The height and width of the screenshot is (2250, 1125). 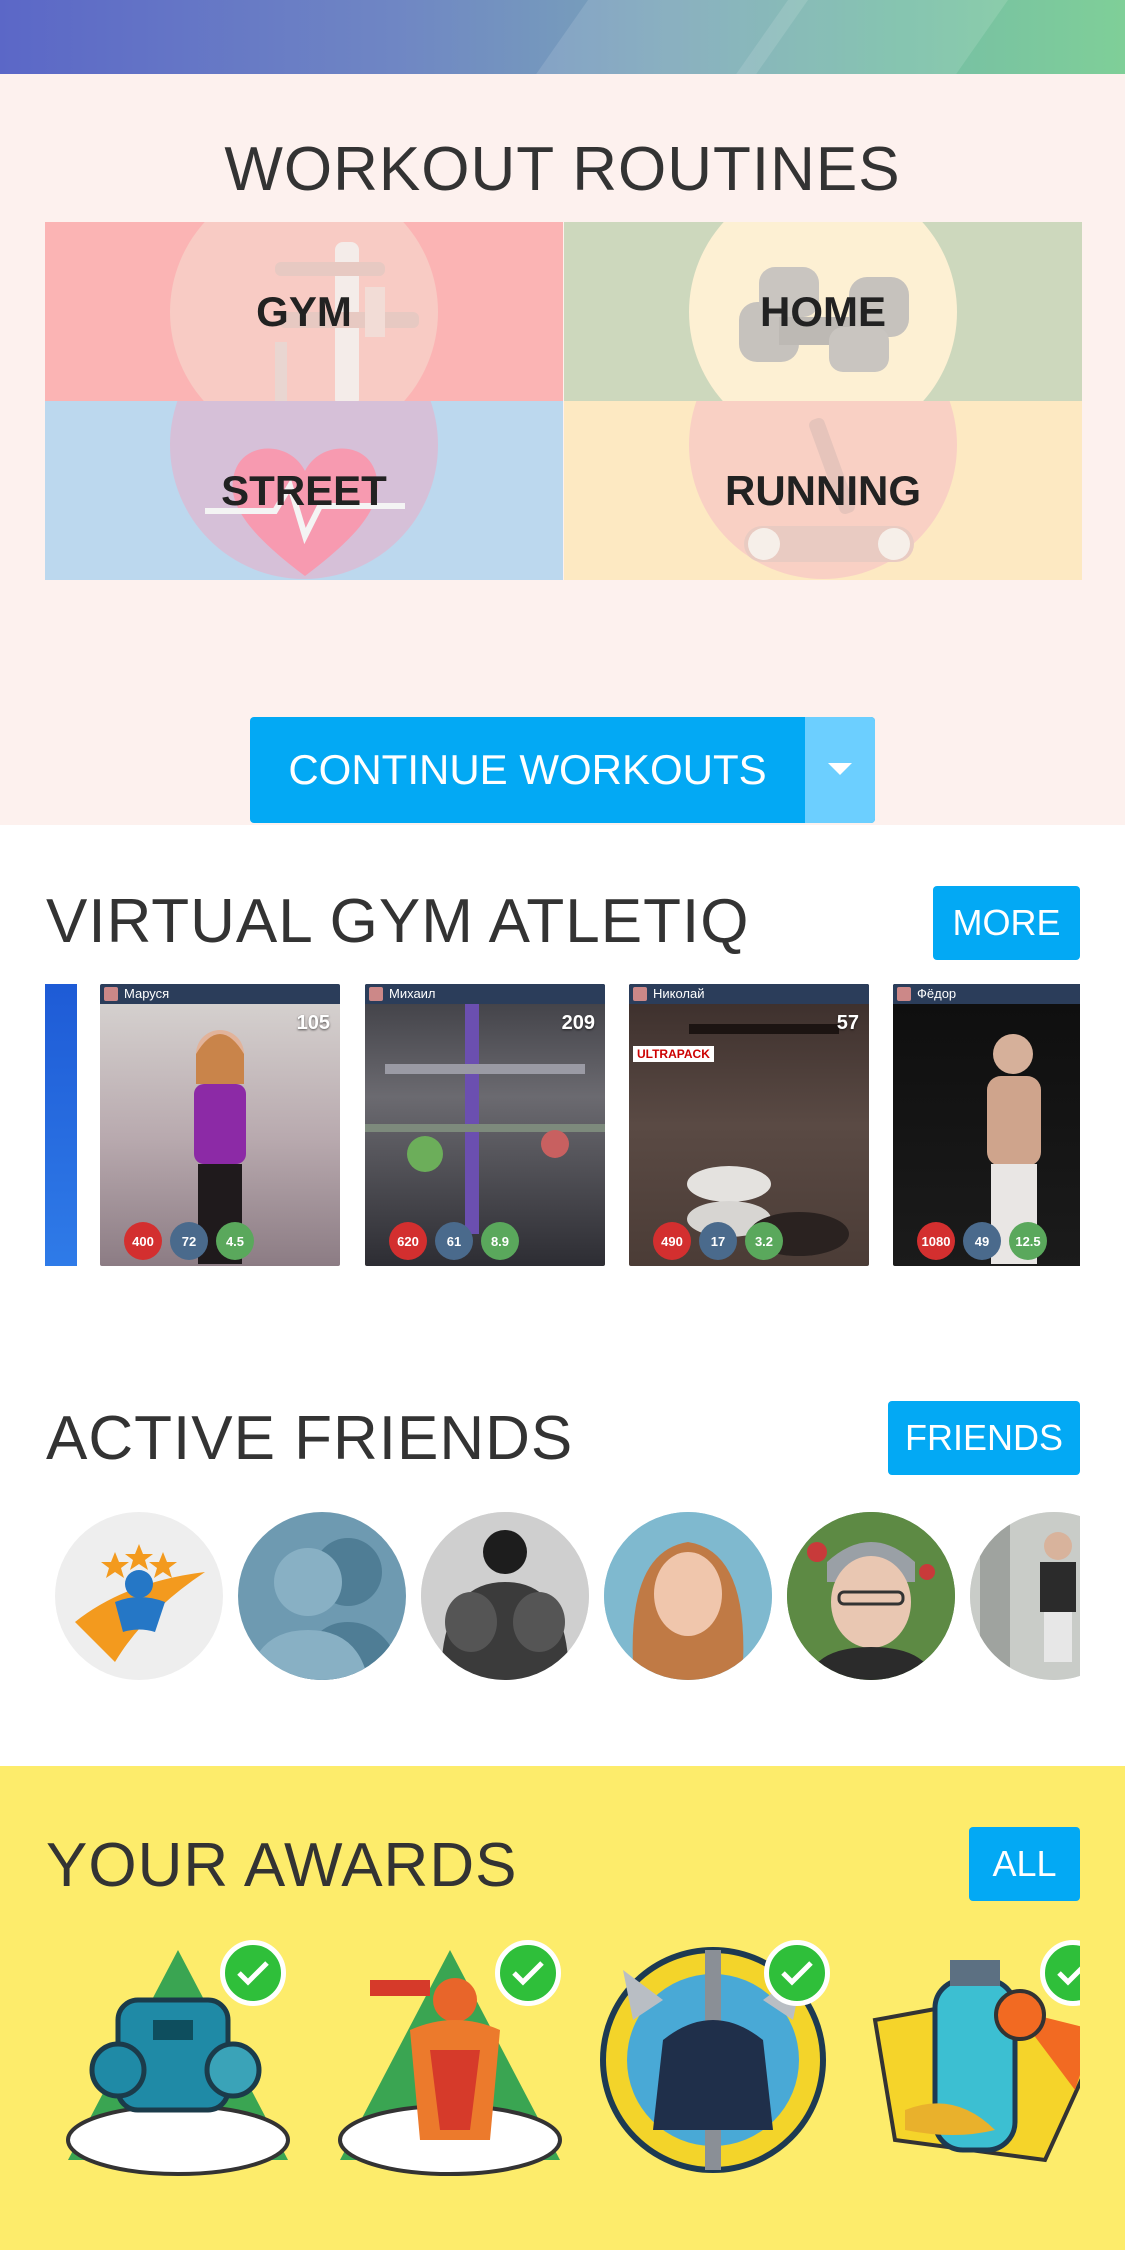 I want to click on tile-home: HOME, so click(x=823, y=311).